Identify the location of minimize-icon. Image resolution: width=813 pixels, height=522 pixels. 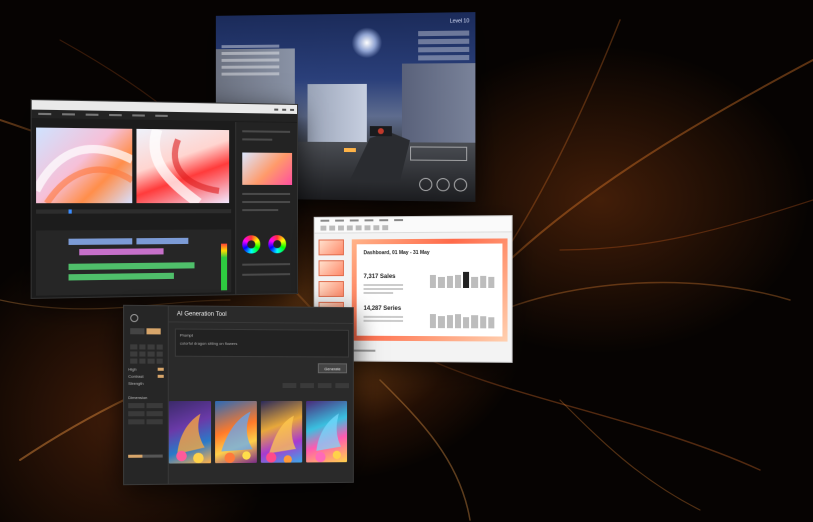
(276, 109).